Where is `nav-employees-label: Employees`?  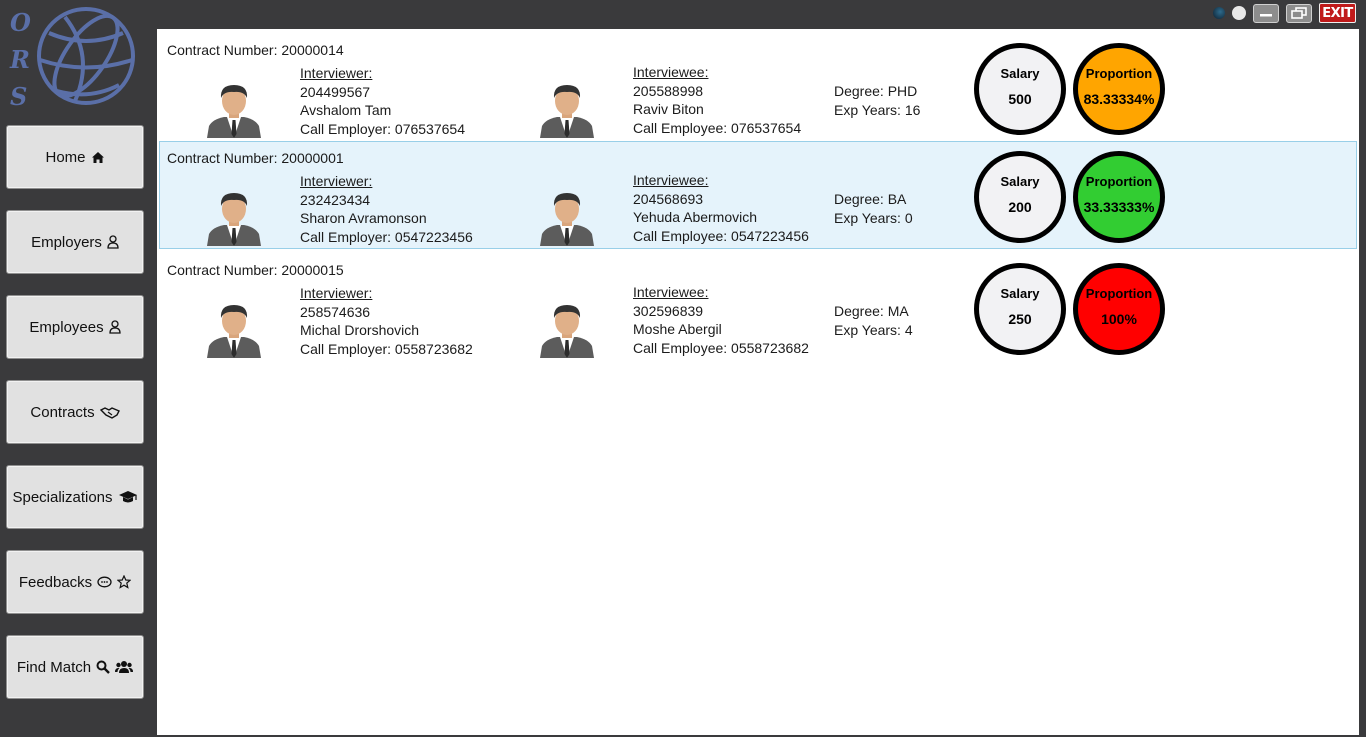 nav-employees-label: Employees is located at coordinates (66, 327).